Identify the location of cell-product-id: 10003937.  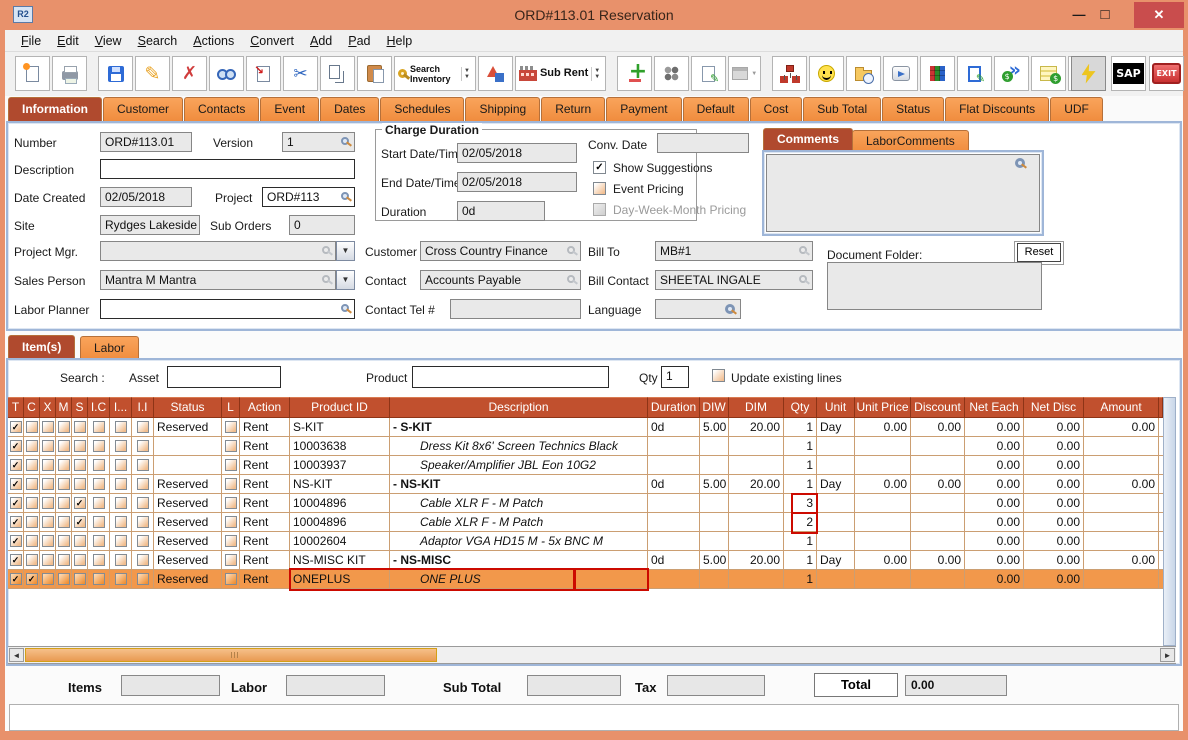
(340, 465).